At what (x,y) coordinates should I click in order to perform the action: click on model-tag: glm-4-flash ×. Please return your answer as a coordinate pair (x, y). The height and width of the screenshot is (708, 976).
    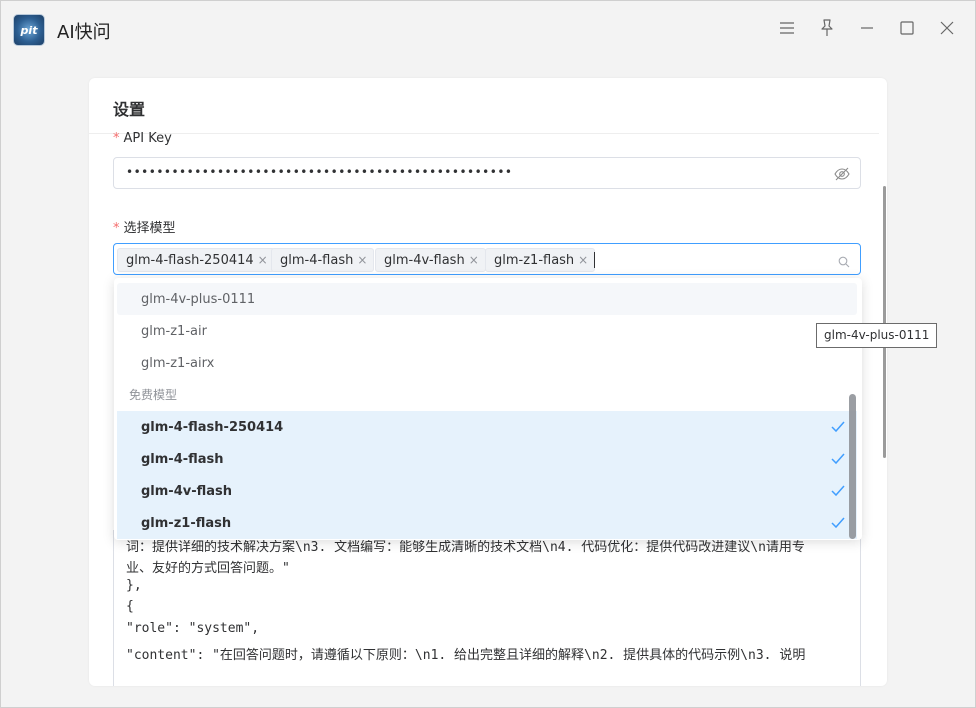
    Looking at the image, I should click on (323, 260).